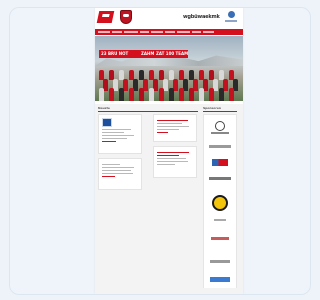  Describe the element at coordinates (126, 17) in the screenshot. I see `club-crest-icon` at that location.